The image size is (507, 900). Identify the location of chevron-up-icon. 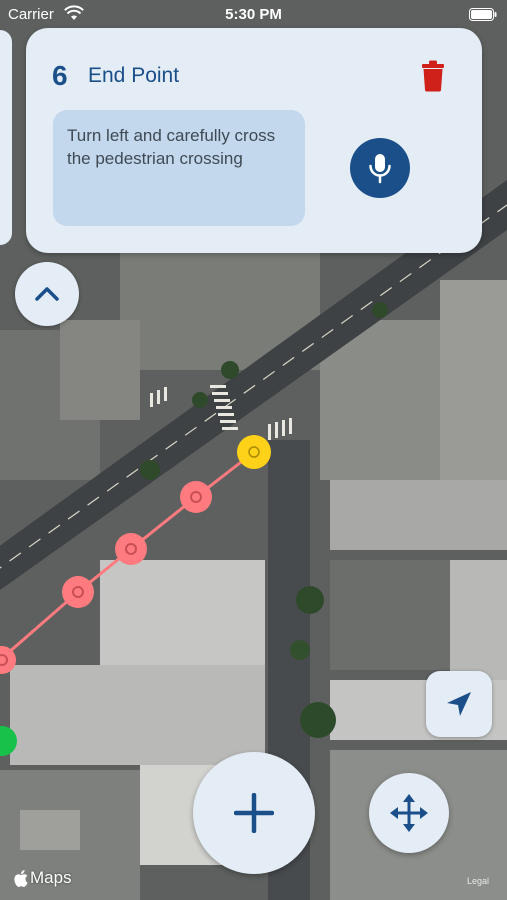
(47, 294).